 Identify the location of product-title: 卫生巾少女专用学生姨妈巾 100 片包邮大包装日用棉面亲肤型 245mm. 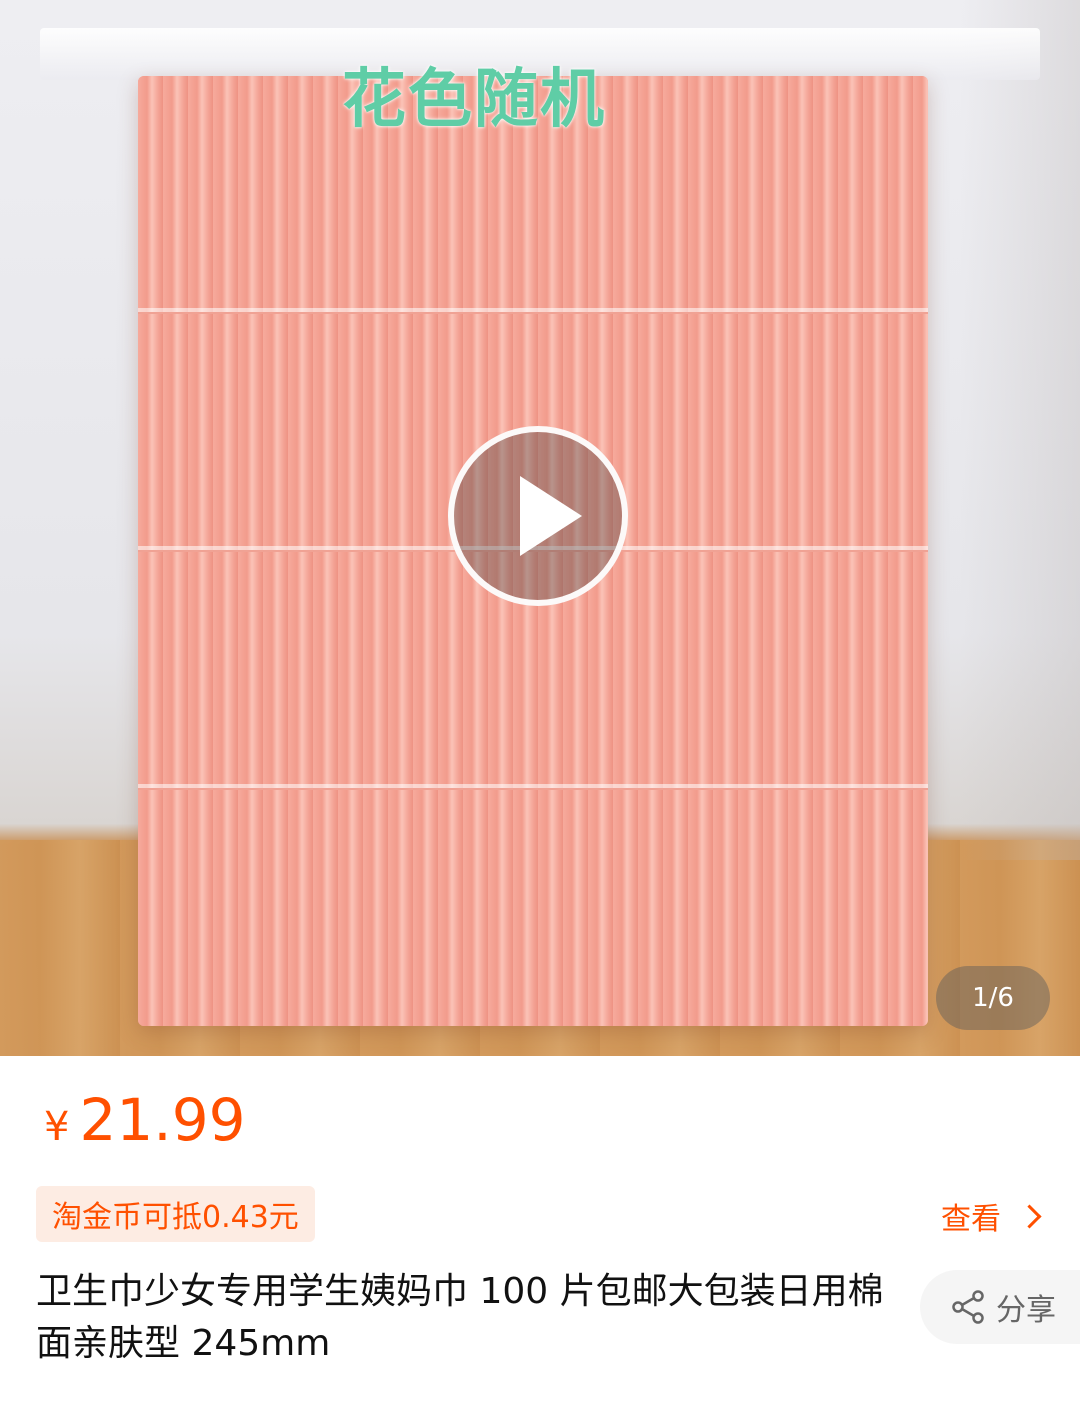
(460, 1317).